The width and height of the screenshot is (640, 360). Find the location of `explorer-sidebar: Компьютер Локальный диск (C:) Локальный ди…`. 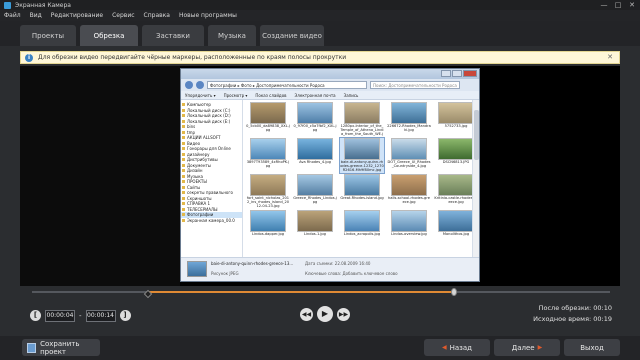

explorer-sidebar: Компьютер Локальный диск (C:) Локальный ди… is located at coordinates (212, 179).